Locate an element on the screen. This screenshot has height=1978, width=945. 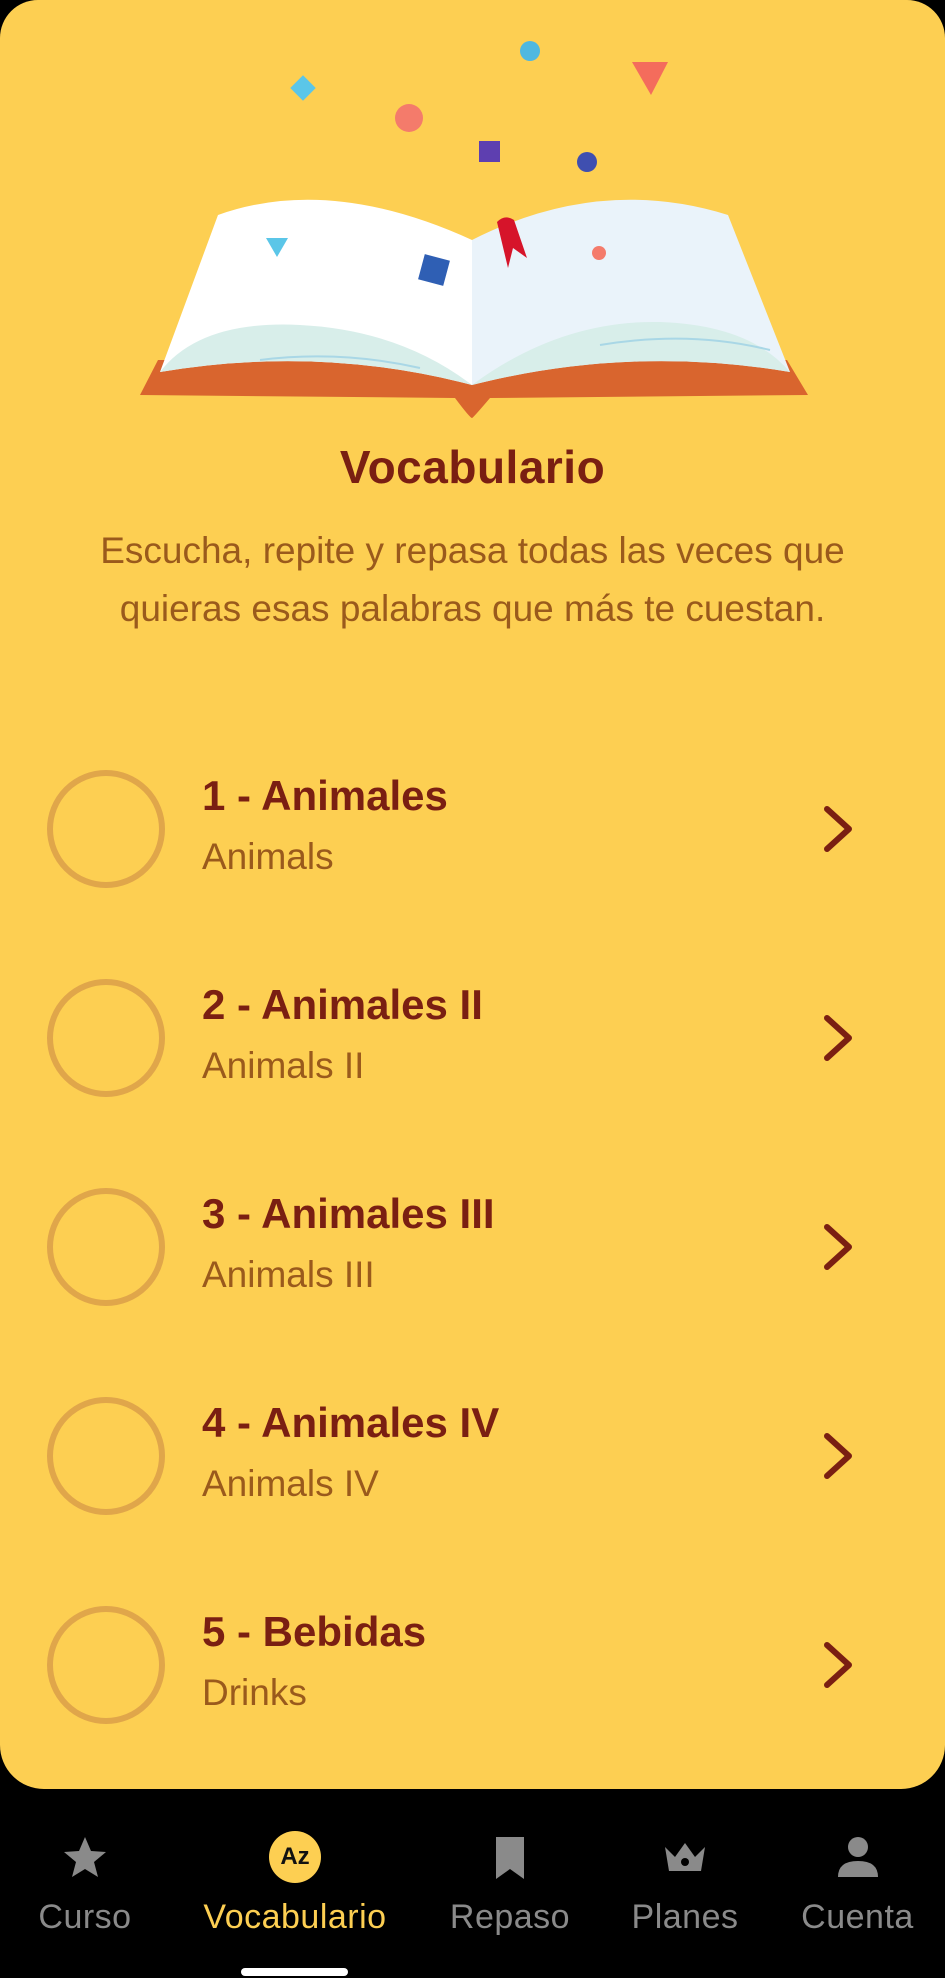
crown-icon is located at coordinates (685, 1857).